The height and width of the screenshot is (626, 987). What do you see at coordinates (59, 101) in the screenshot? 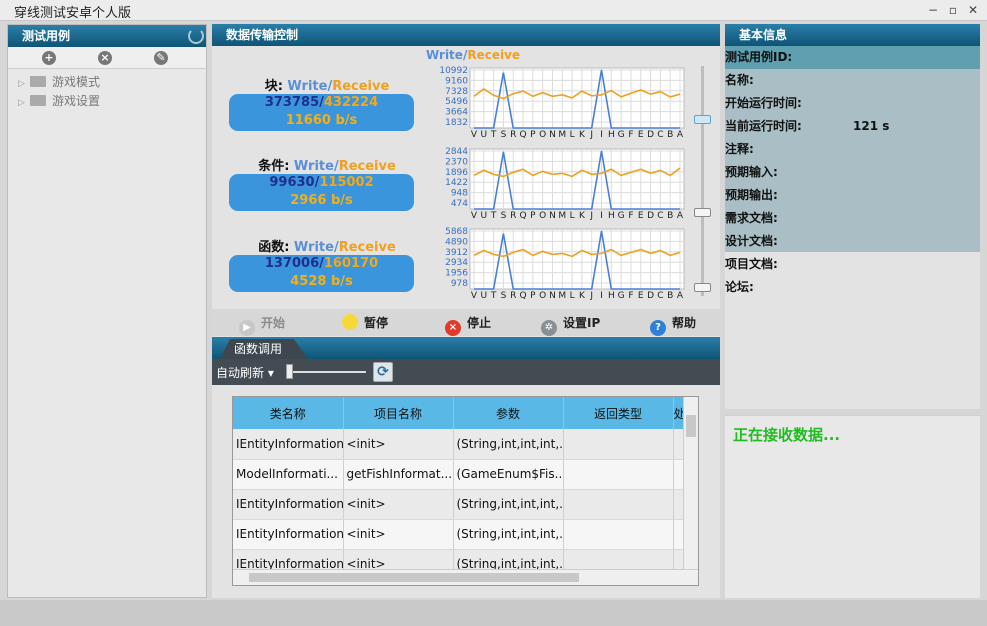
I see `tree-item-game-settings: ▷ 游戏设置` at bounding box center [59, 101].